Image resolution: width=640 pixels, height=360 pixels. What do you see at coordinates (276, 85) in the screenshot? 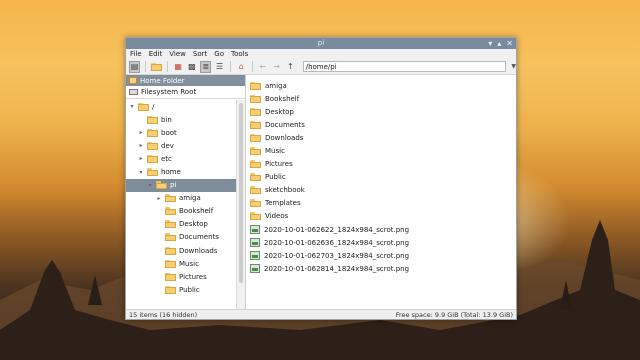
I see `file-name: amiga` at bounding box center [276, 85].